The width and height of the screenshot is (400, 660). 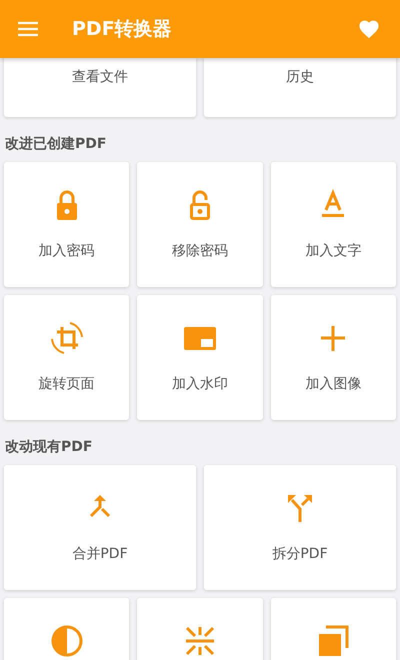 What do you see at coordinates (28, 29) in the screenshot?
I see `menu-button` at bounding box center [28, 29].